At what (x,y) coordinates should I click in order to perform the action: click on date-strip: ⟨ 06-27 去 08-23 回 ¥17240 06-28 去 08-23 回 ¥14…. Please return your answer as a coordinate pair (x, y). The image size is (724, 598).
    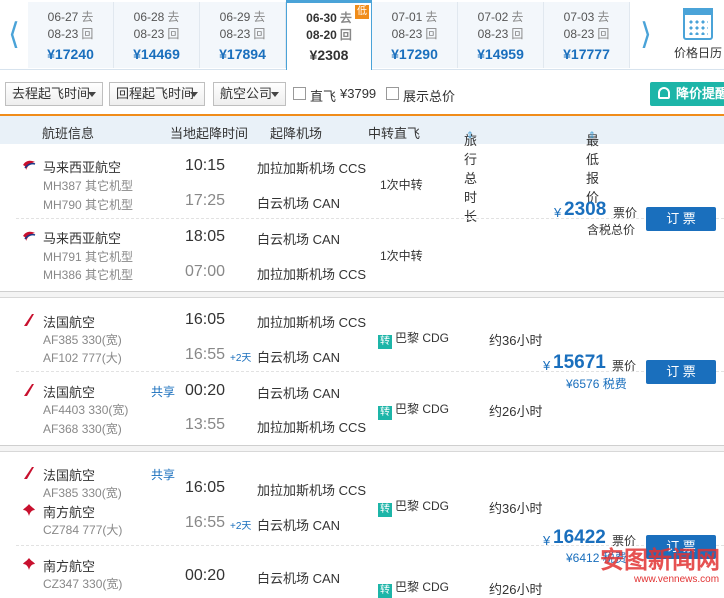
    Looking at the image, I should click on (362, 35).